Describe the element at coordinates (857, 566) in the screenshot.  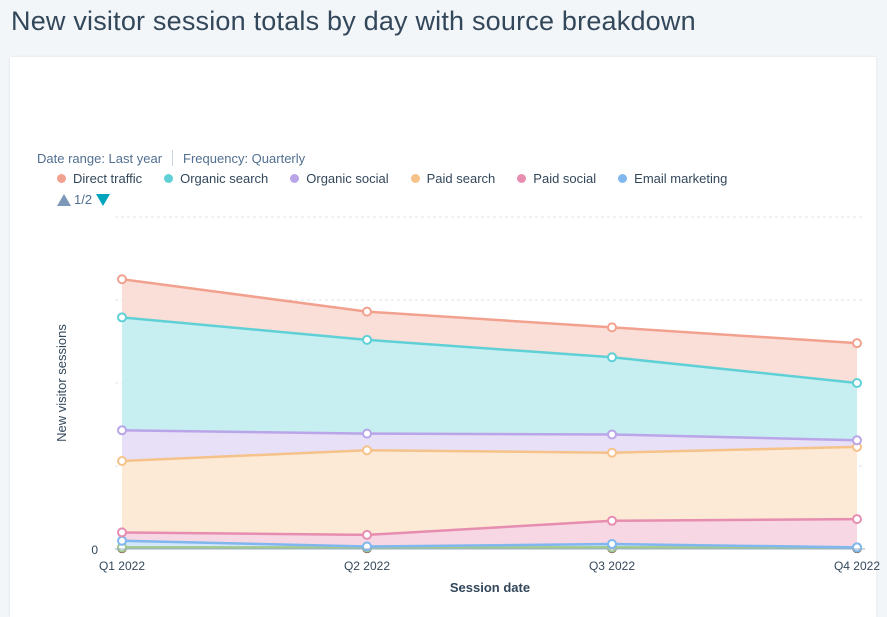
I see `x-tick-label: Q4 2022` at that location.